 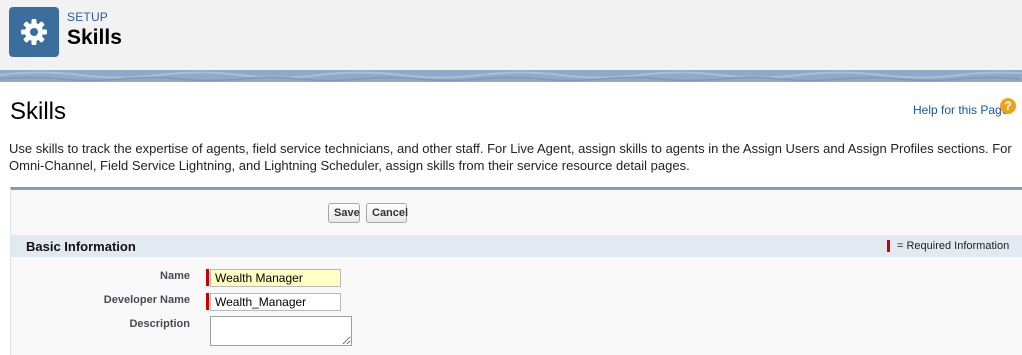 I want to click on decorative-band, so click(x=511, y=76).